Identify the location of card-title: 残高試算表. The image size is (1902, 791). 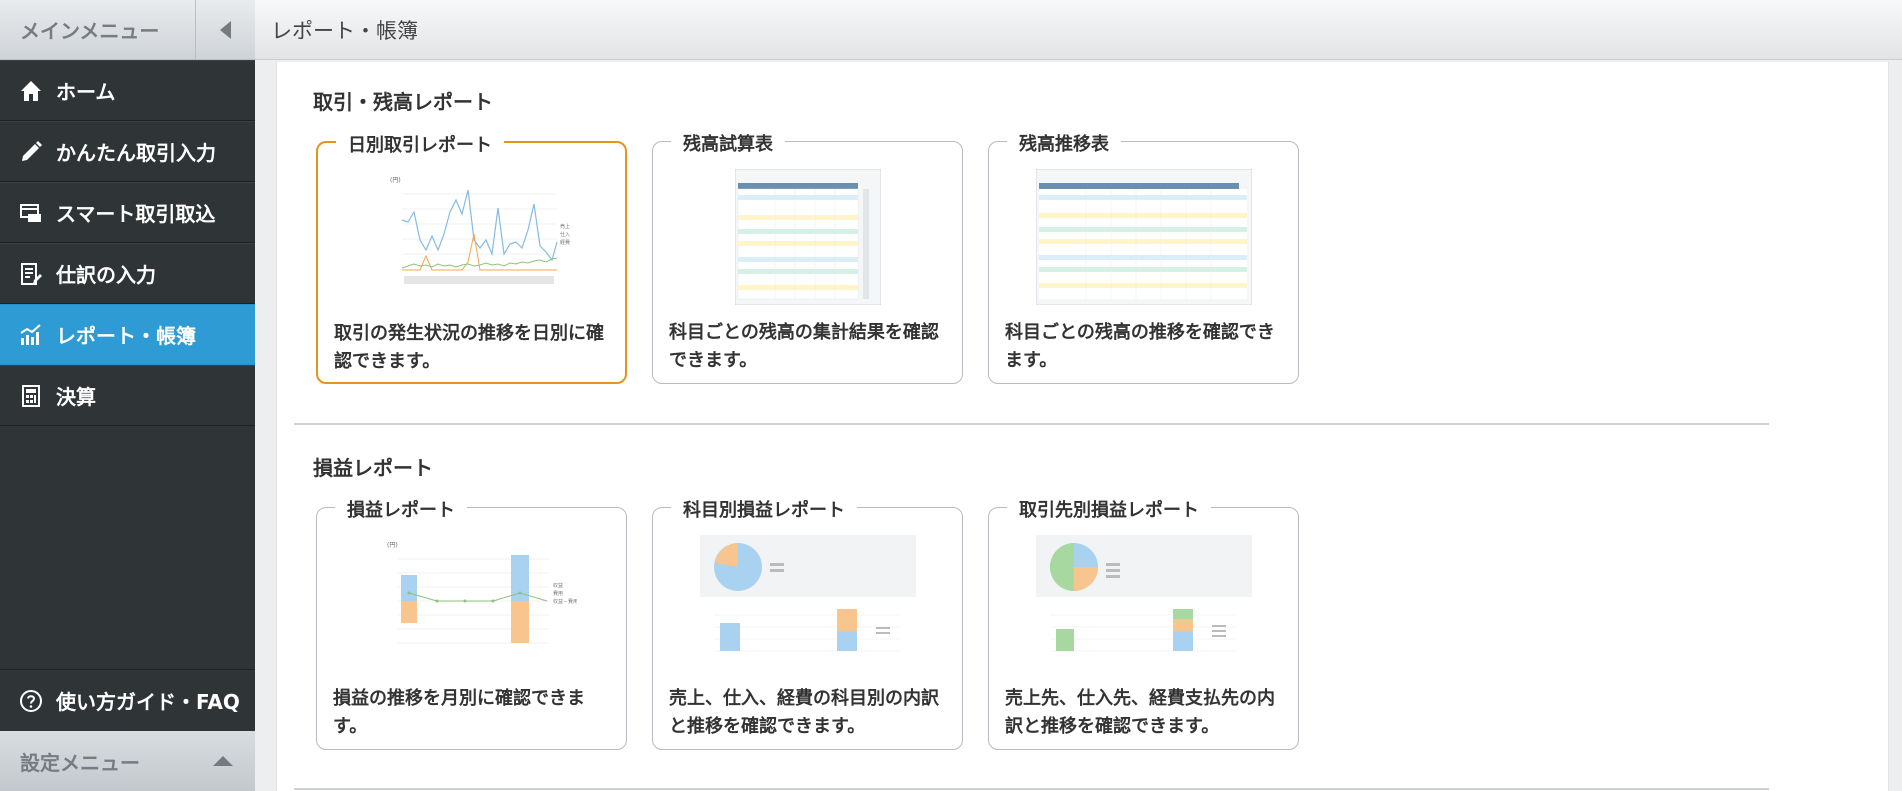
(728, 143).